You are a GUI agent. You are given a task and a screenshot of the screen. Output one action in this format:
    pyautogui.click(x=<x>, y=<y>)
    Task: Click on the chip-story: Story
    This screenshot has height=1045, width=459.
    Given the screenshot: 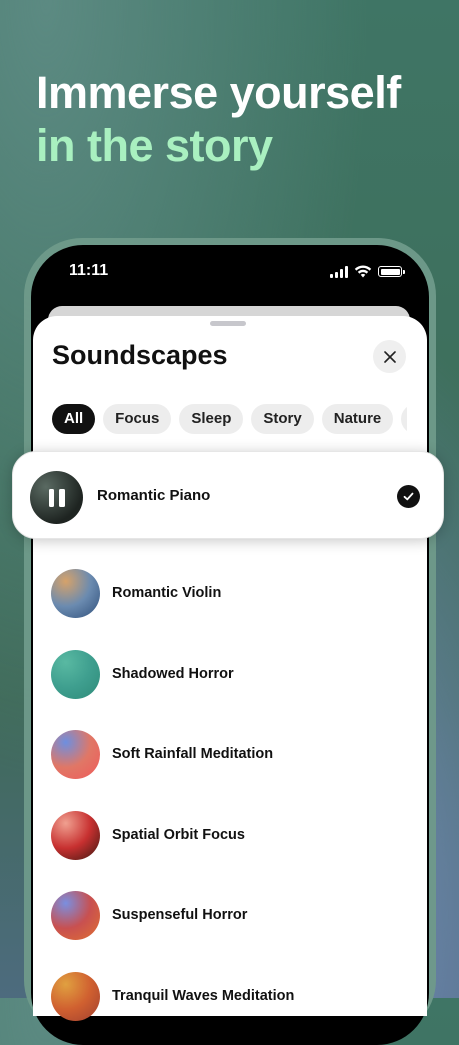 What is the action you would take?
    pyautogui.click(x=282, y=419)
    